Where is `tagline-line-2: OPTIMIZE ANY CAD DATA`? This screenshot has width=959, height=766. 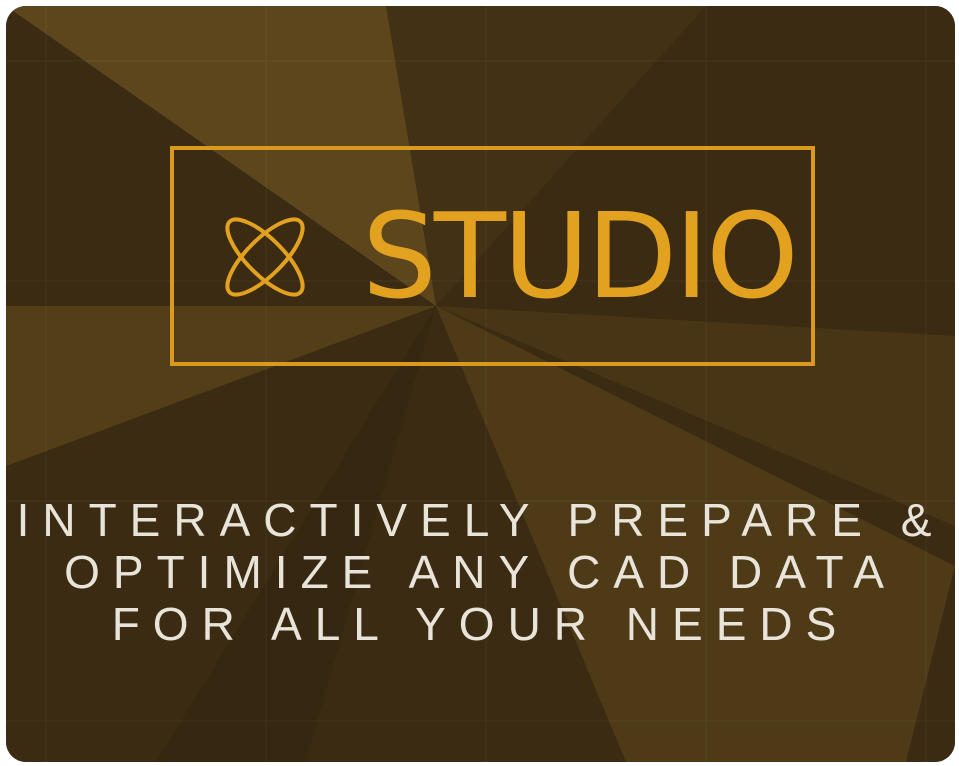
tagline-line-2: OPTIMIZE ANY CAD DATA is located at coordinates (480, 572).